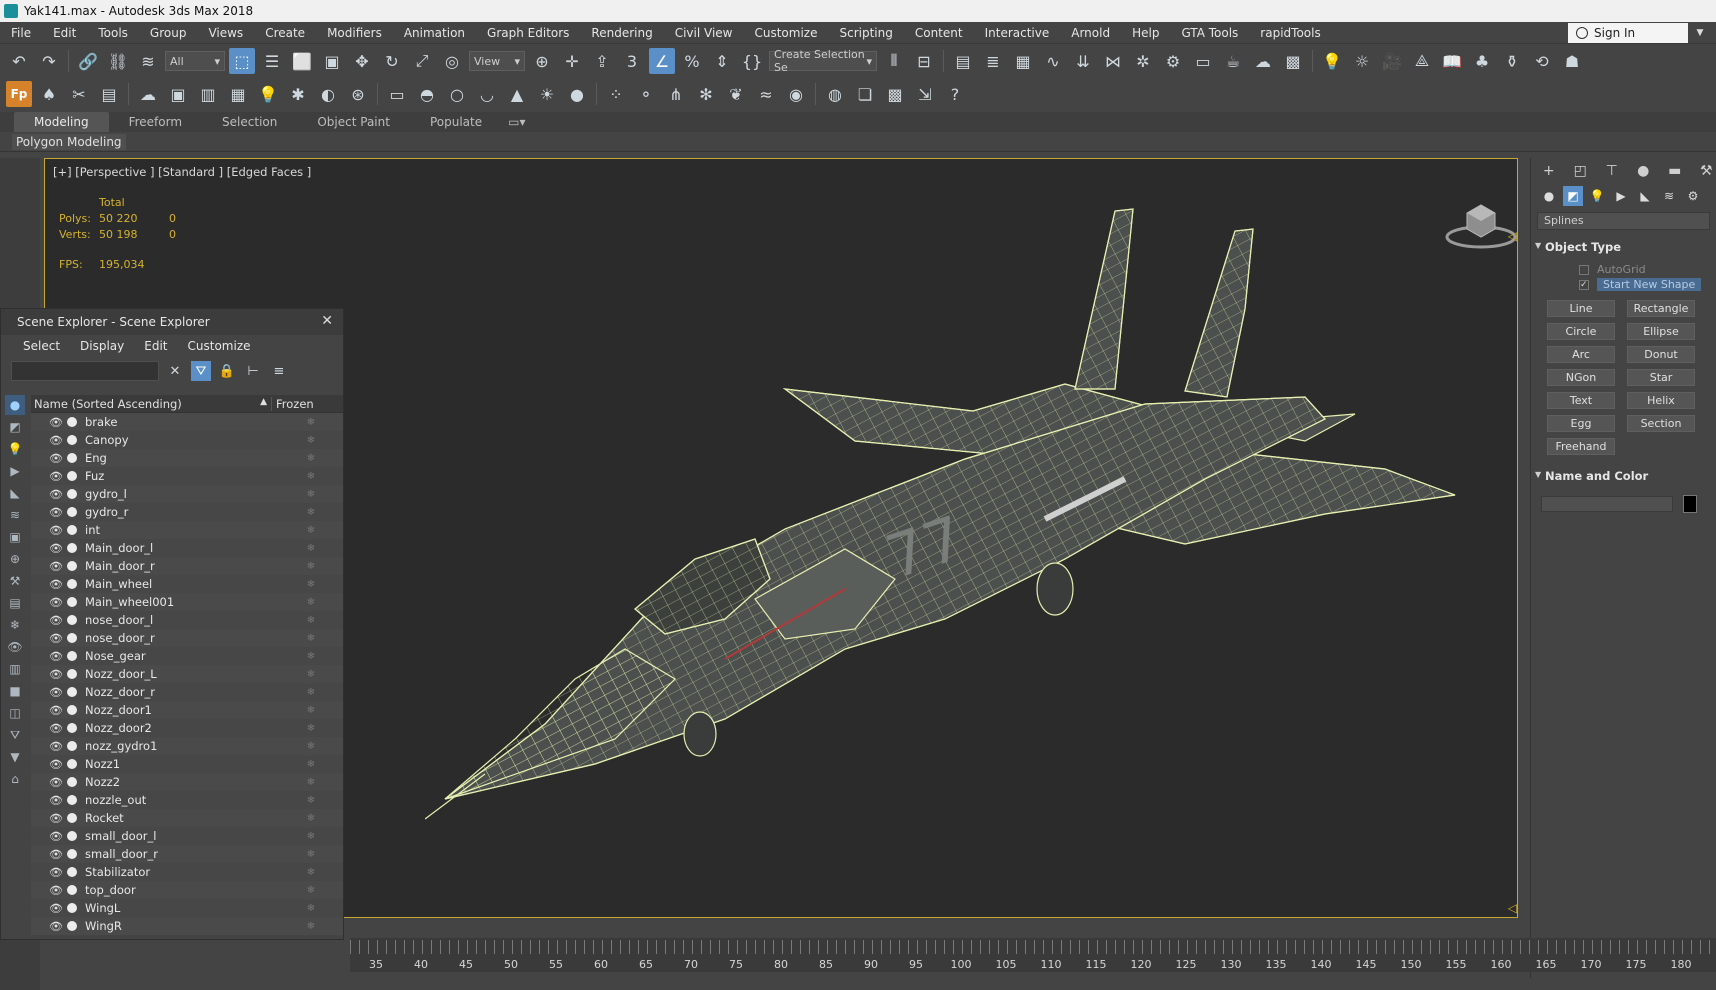 The width and height of the screenshot is (1716, 990). What do you see at coordinates (616, 94) in the screenshot?
I see `dots-grid-icon: ⁘` at bounding box center [616, 94].